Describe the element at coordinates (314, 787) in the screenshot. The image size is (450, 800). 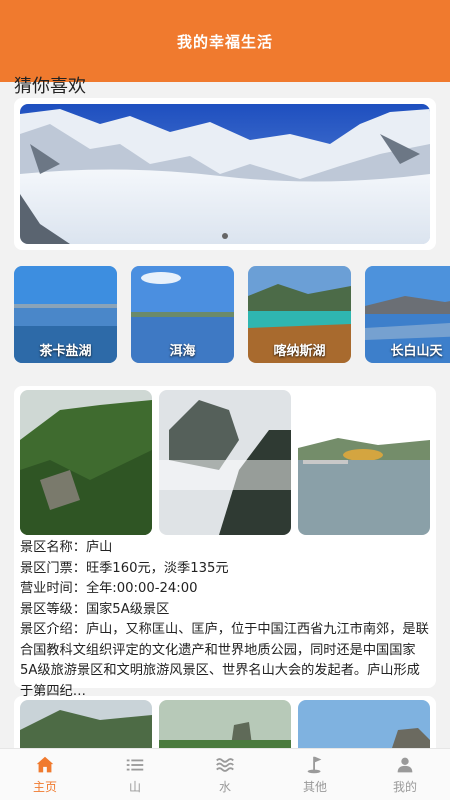
I see `tab-label: 其他` at that location.